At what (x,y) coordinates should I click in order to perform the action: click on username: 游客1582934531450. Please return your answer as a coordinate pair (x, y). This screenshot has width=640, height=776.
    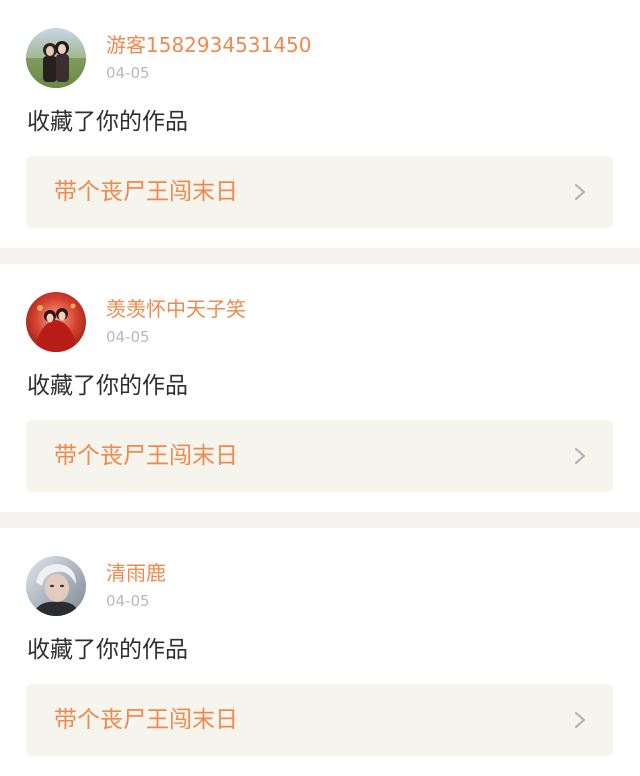
    Looking at the image, I should click on (208, 45).